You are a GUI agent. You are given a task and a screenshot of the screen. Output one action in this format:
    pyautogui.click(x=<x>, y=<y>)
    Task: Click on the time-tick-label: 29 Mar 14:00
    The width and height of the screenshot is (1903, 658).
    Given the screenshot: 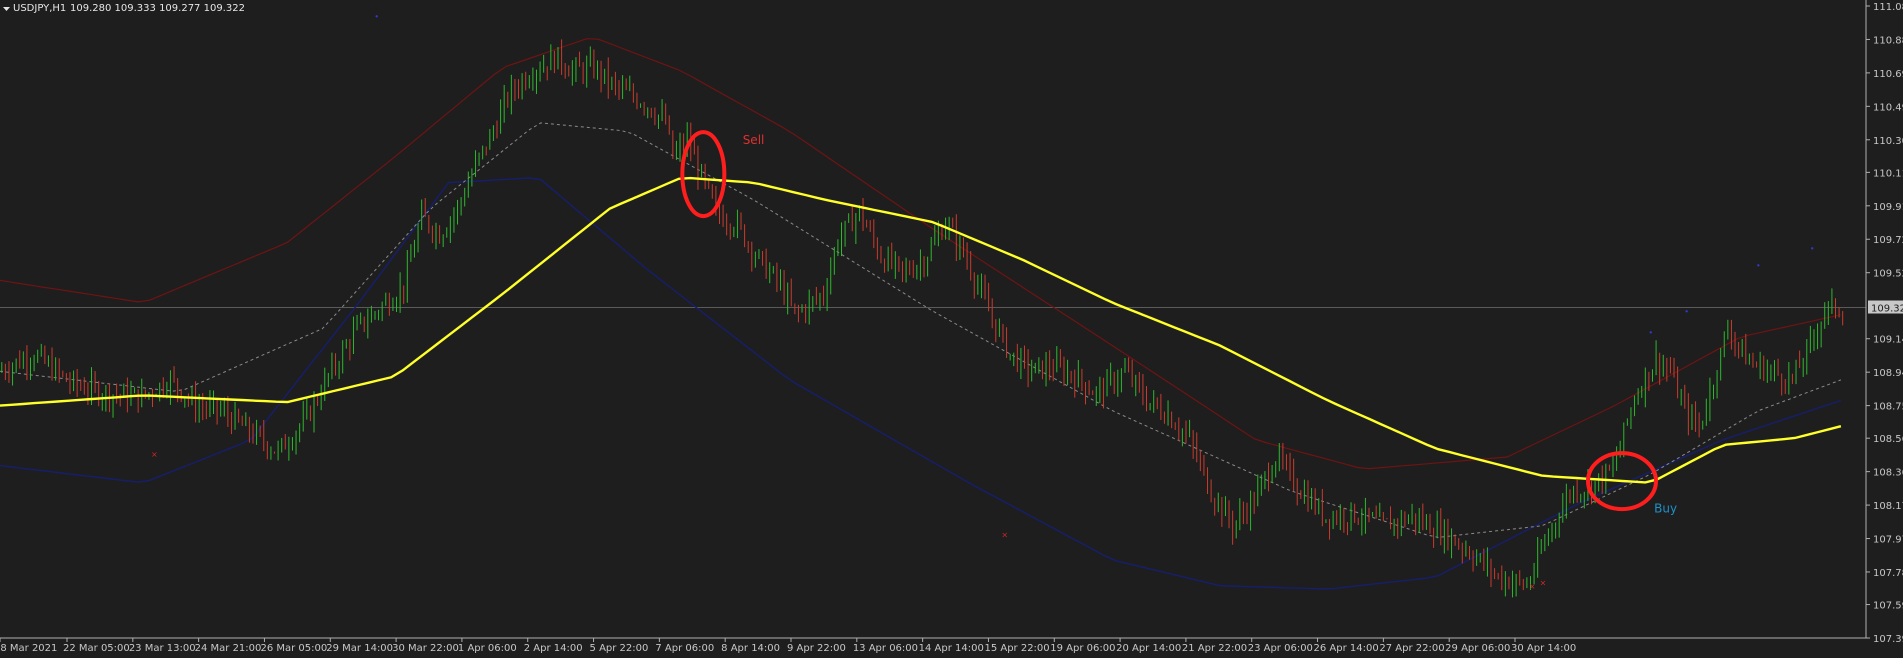 What is the action you would take?
    pyautogui.click(x=359, y=648)
    